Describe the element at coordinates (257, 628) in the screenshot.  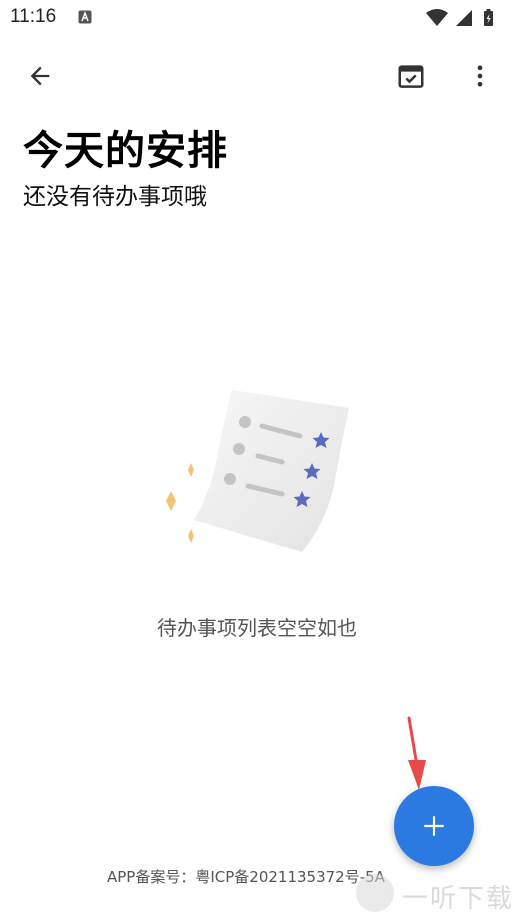
I see `empty-state-message: 待办事项列表空空如也` at that location.